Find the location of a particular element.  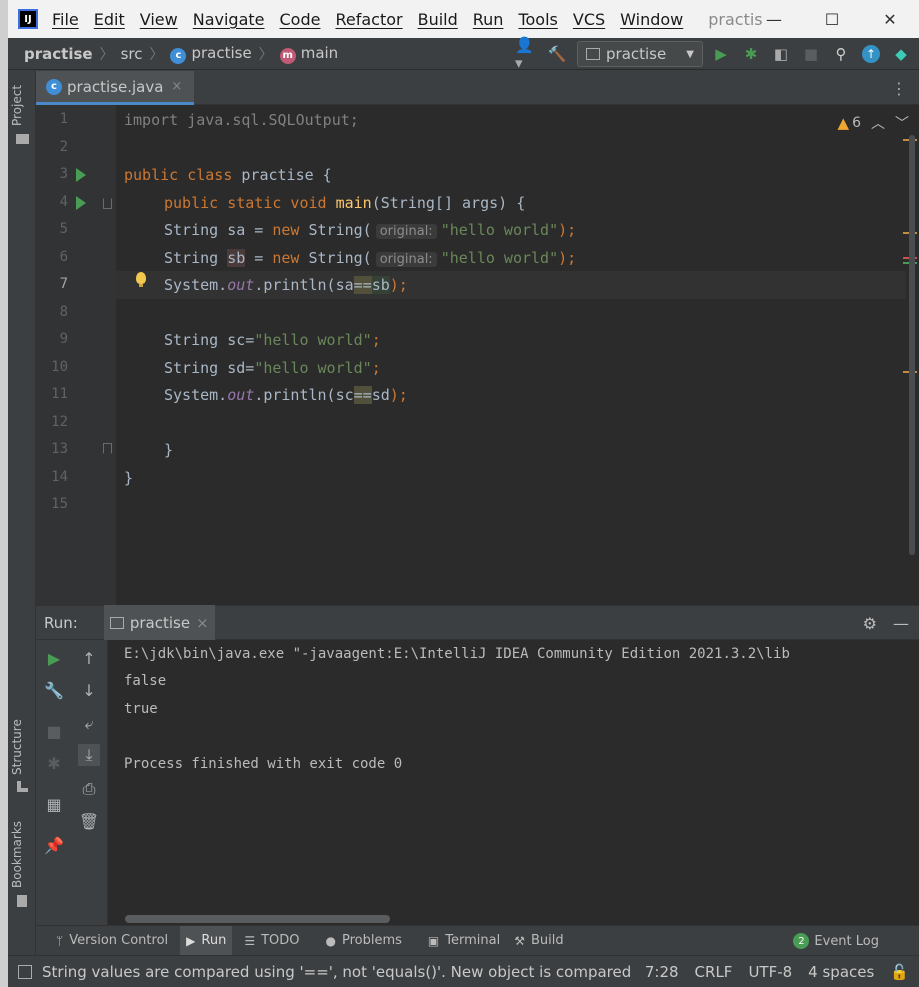

more-options-icon: ⋮ is located at coordinates (899, 88).